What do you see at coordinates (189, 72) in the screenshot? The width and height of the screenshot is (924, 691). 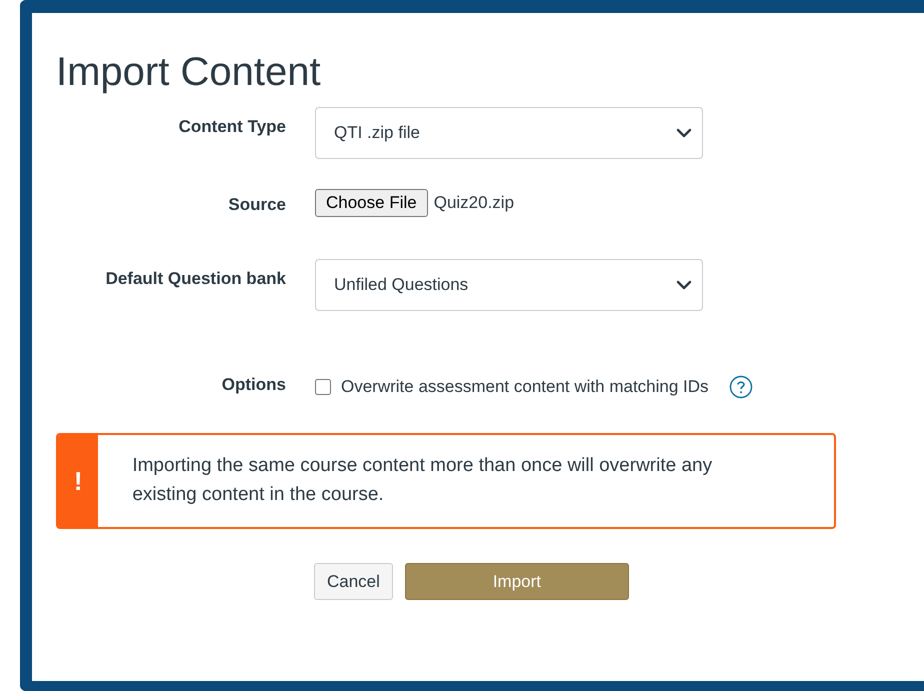 I see `page-title: Import Content` at bounding box center [189, 72].